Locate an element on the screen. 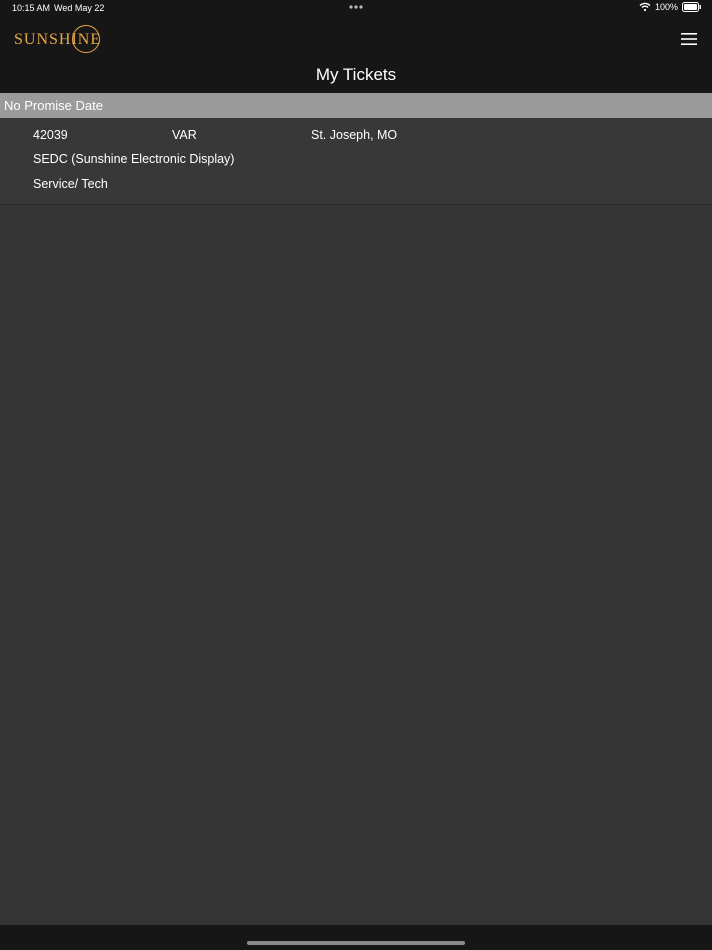  page-title: My Tickets is located at coordinates (356, 74).